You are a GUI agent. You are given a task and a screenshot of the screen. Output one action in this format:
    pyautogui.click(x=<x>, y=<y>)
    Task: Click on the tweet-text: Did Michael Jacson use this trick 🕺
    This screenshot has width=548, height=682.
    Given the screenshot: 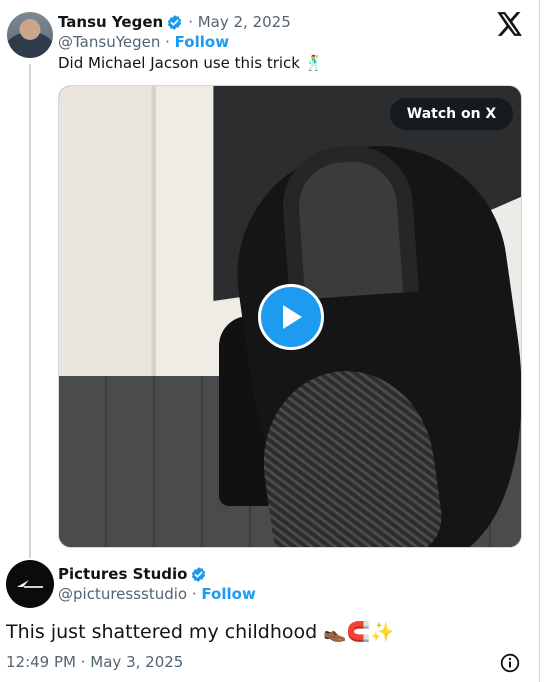 What is the action you would take?
    pyautogui.click(x=191, y=63)
    